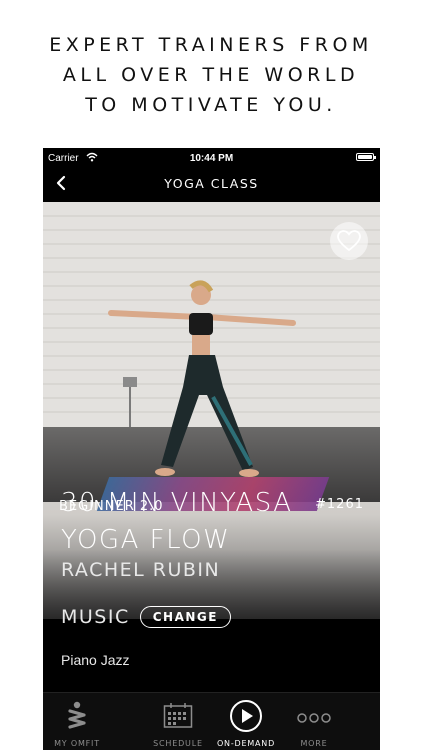 The image size is (422, 750). What do you see at coordinates (77, 718) in the screenshot?
I see `omfit-logo-icon` at bounding box center [77, 718].